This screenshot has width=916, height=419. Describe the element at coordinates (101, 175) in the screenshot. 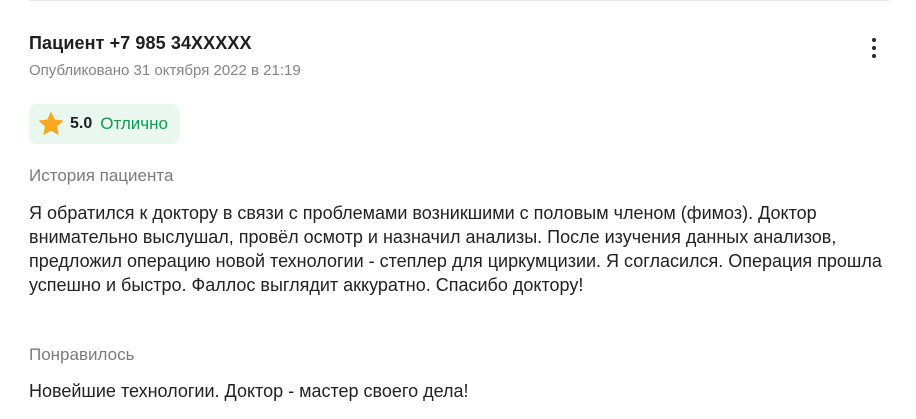

I see `history-label: История пациента` at that location.